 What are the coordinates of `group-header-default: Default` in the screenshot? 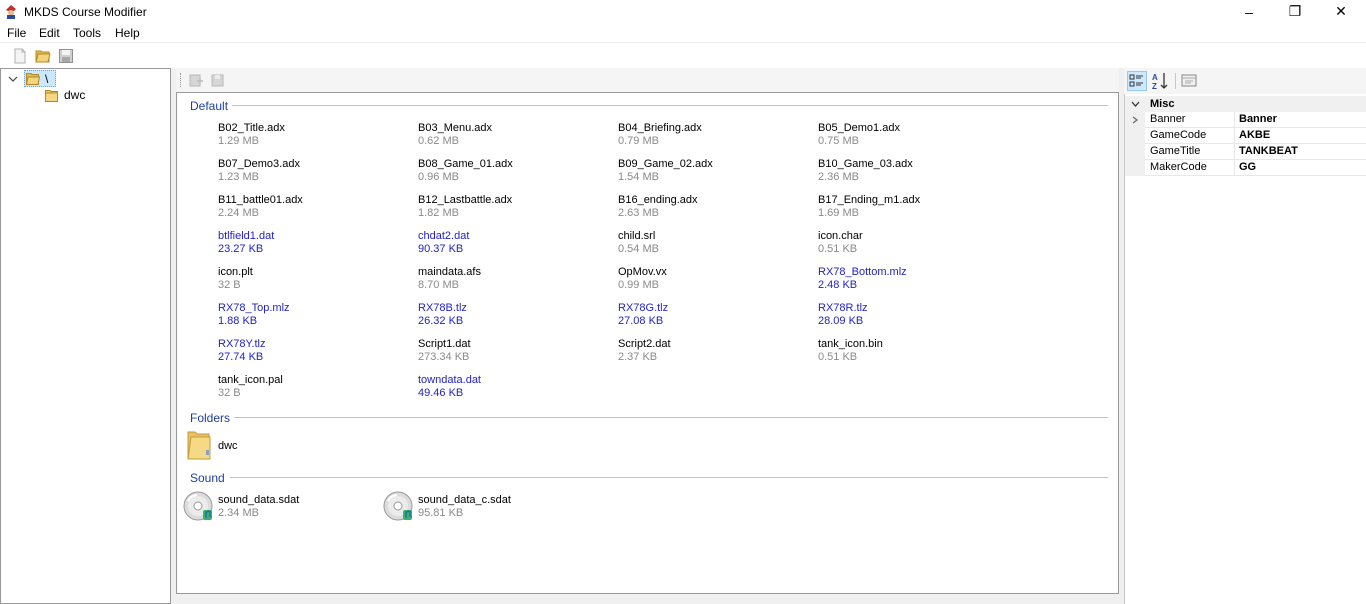 It's located at (209, 106).